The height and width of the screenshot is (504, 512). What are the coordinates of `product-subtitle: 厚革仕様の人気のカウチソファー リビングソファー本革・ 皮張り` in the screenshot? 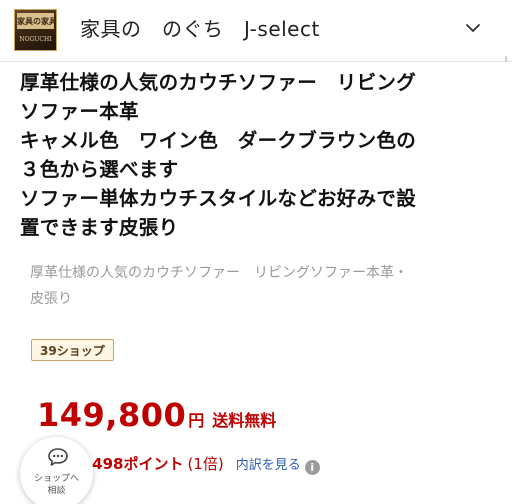 It's located at (260, 286).